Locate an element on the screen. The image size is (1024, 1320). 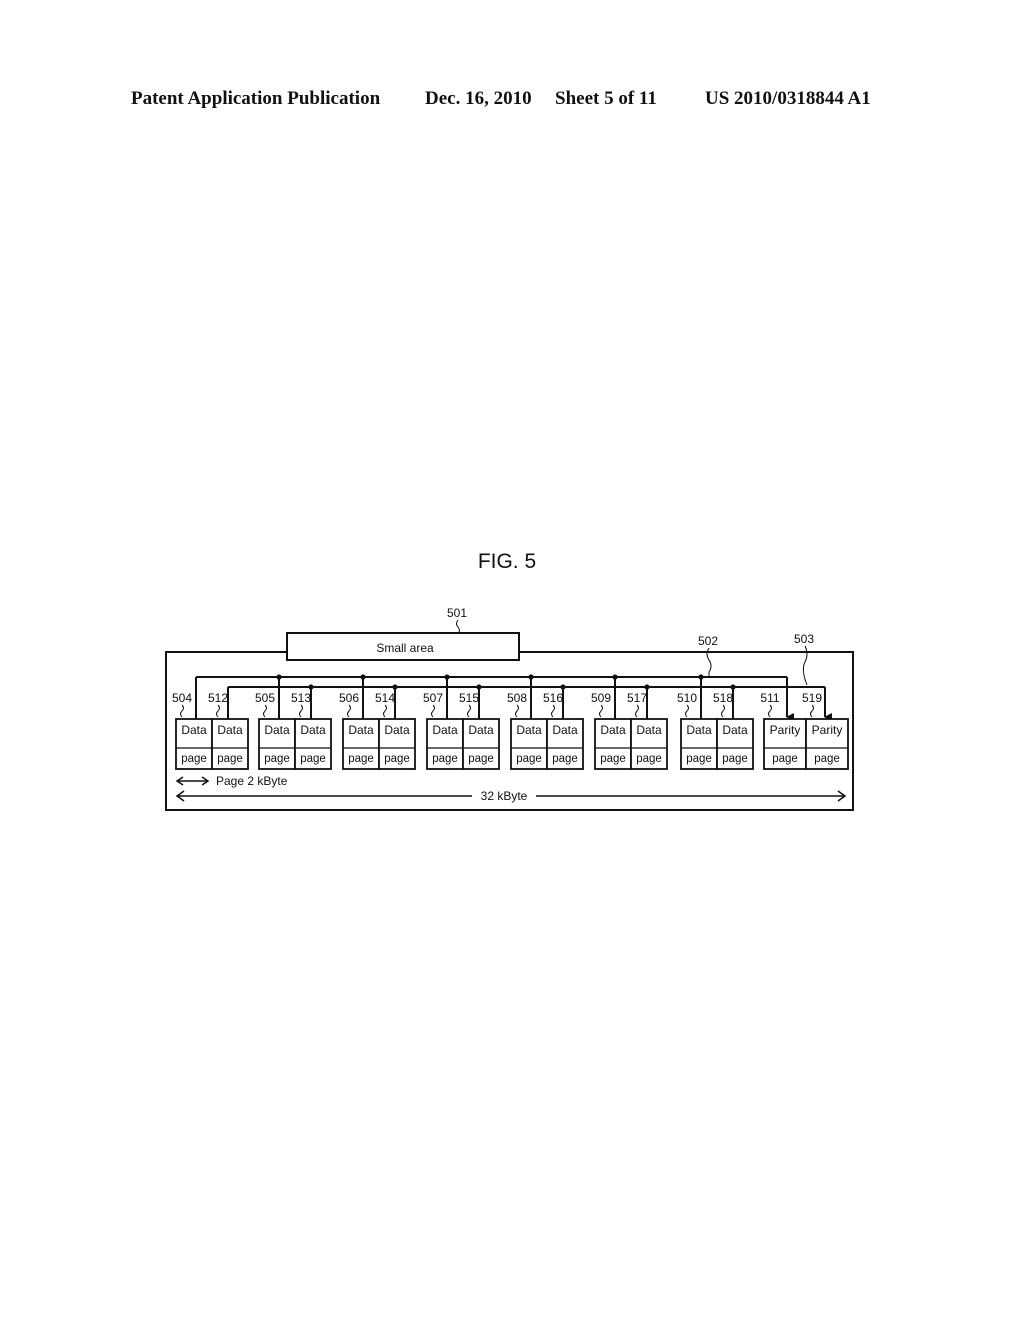
page-group: Data page 508 Data page 516 is located at coordinates (545, 730).